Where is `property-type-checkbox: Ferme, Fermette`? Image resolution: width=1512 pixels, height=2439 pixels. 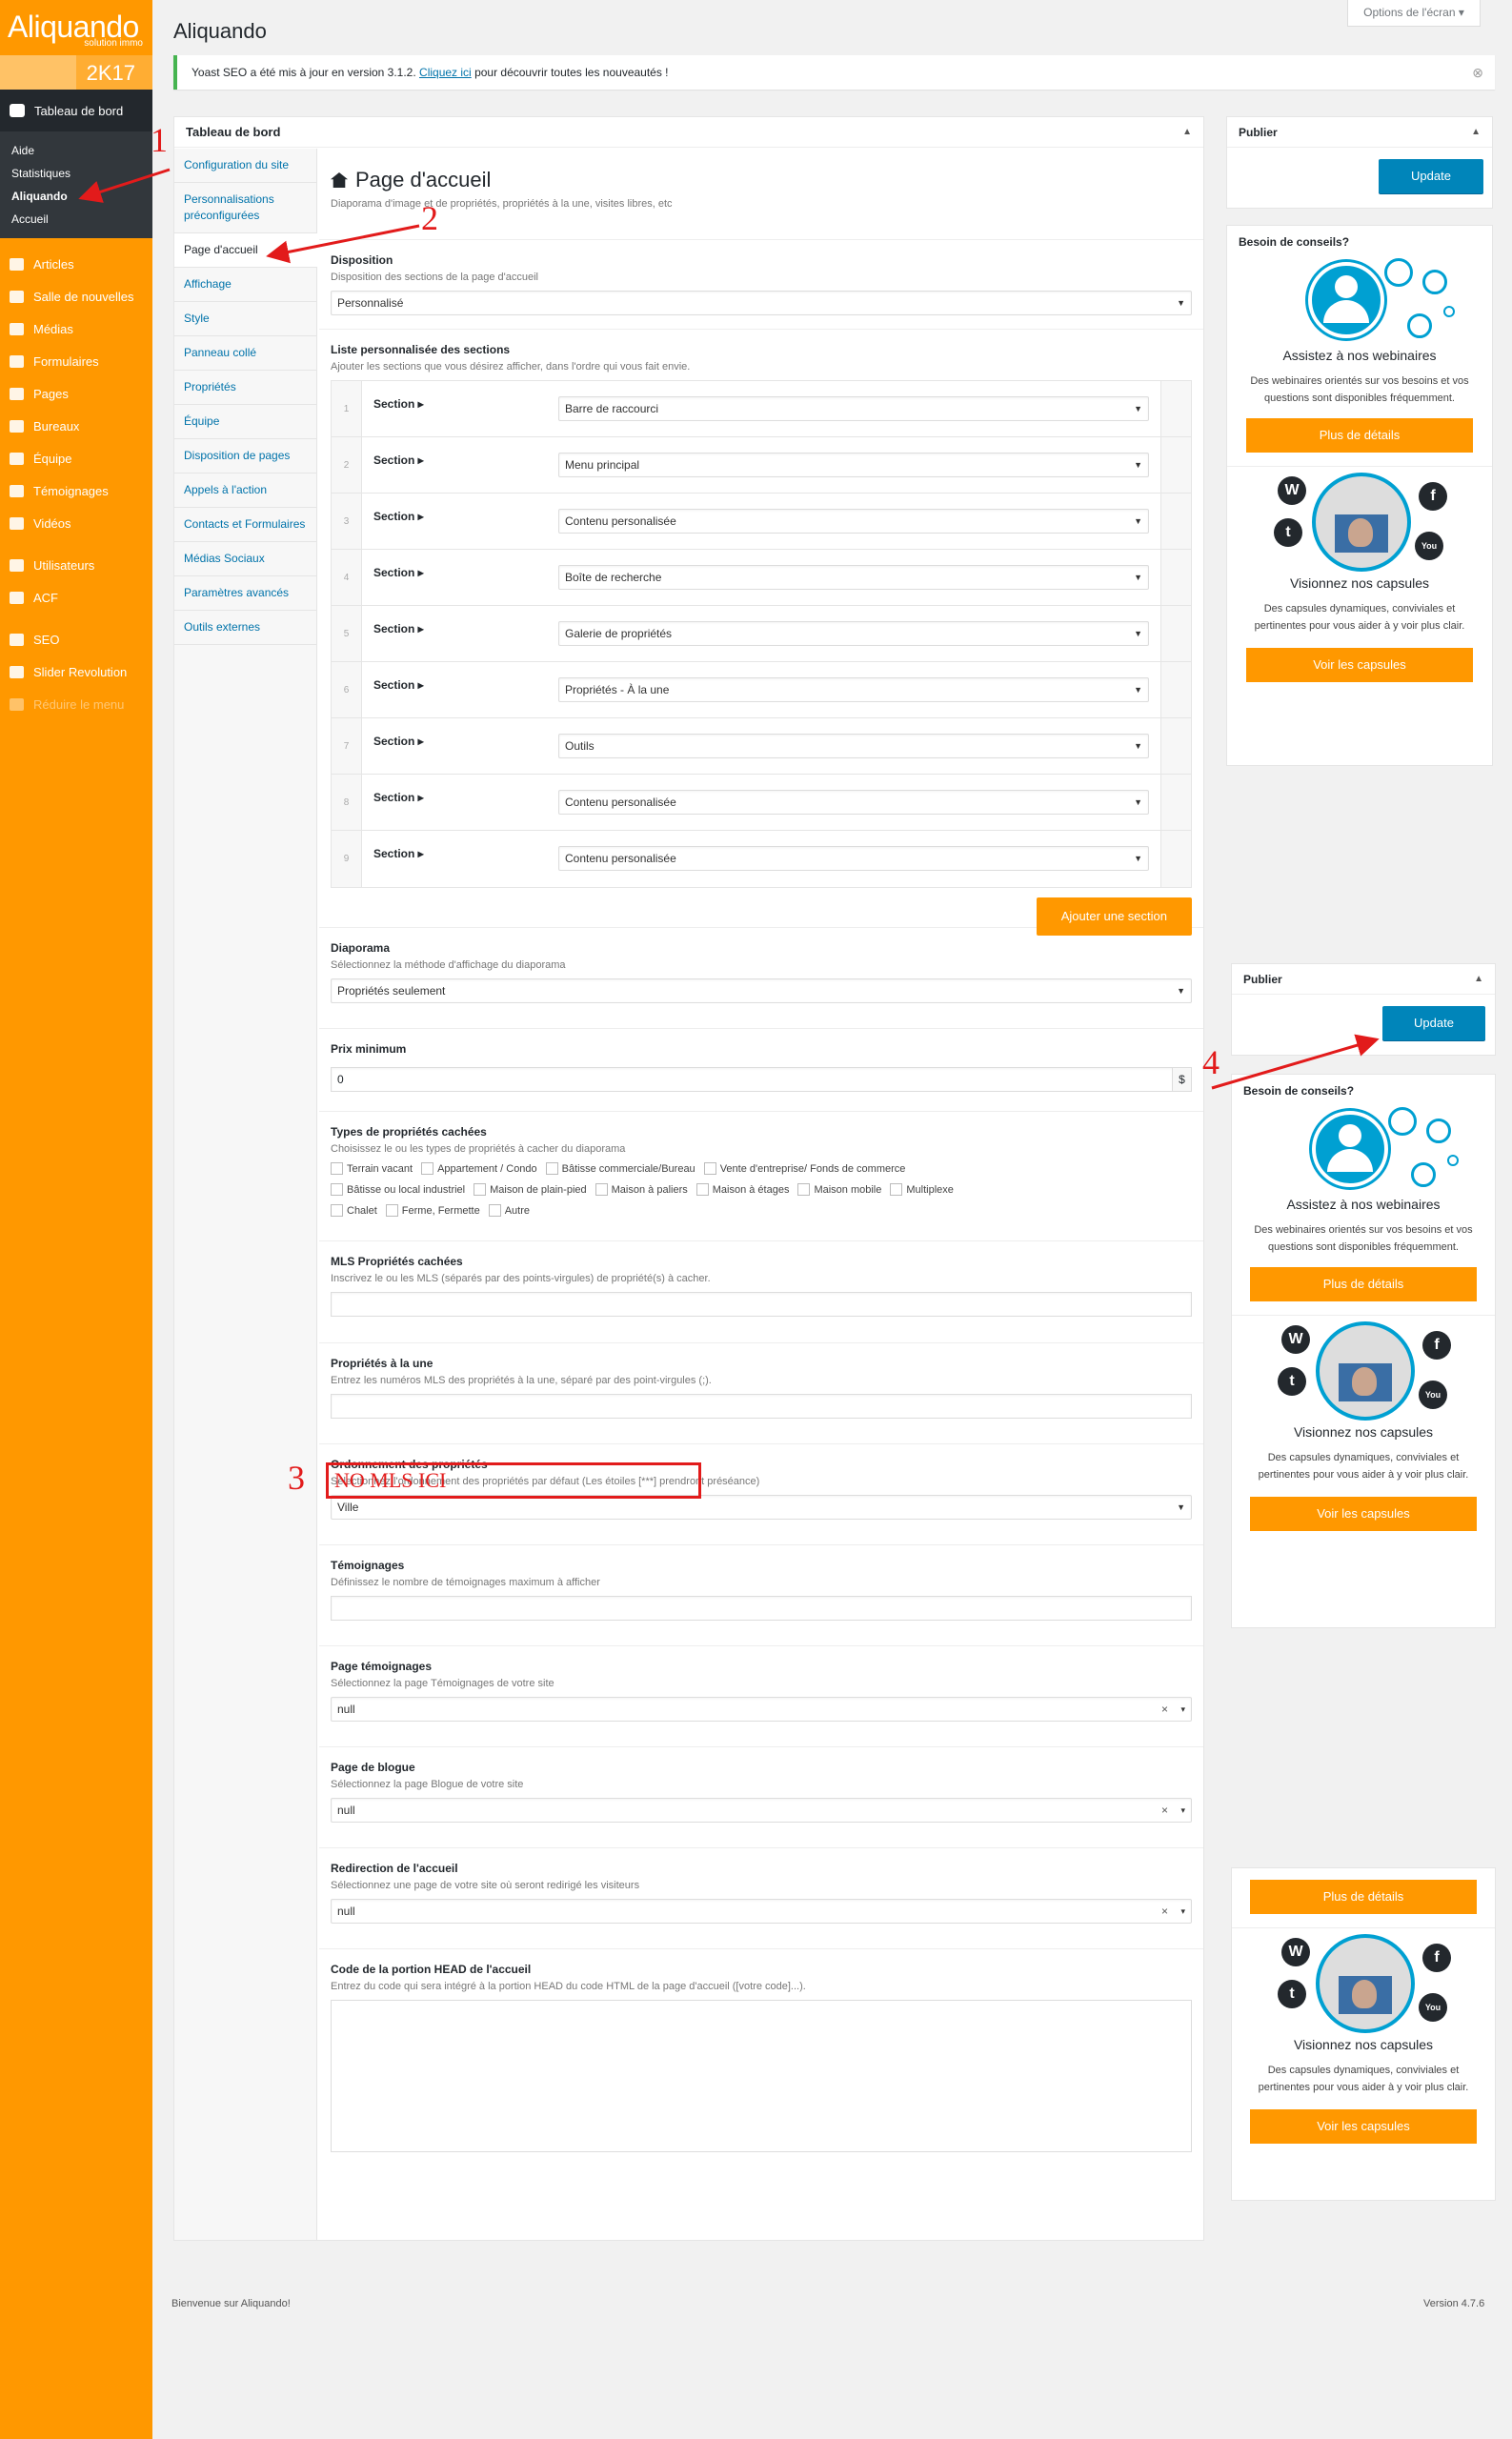 property-type-checkbox: Ferme, Fermette is located at coordinates (432, 1210).